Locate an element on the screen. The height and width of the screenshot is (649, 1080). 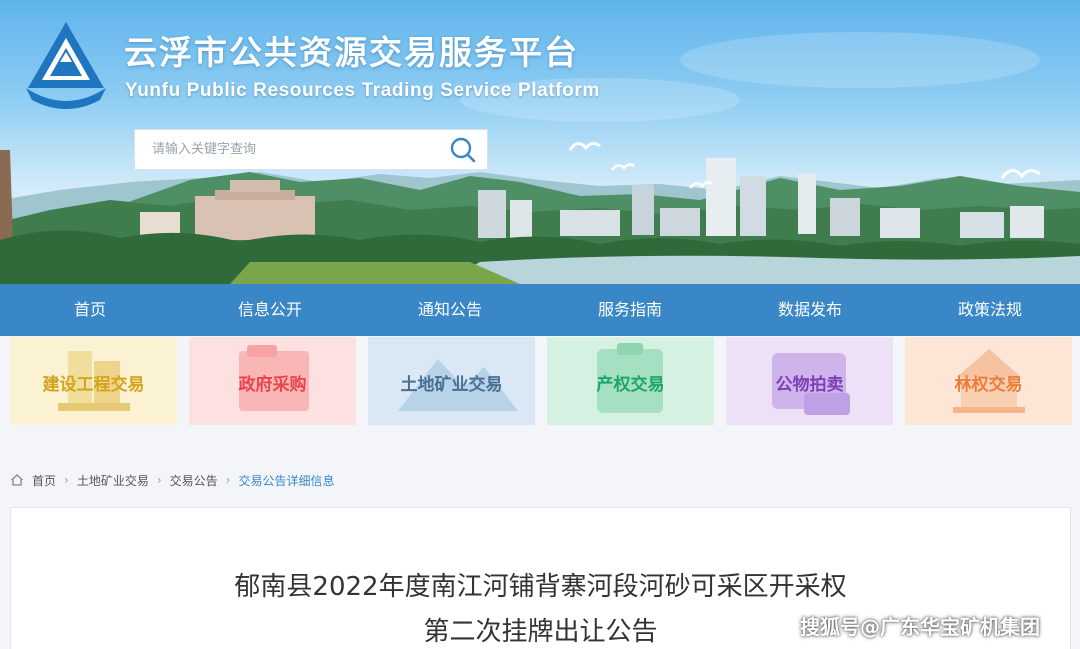
tile-land-mining: 土地矿业交易 is located at coordinates (451, 381).